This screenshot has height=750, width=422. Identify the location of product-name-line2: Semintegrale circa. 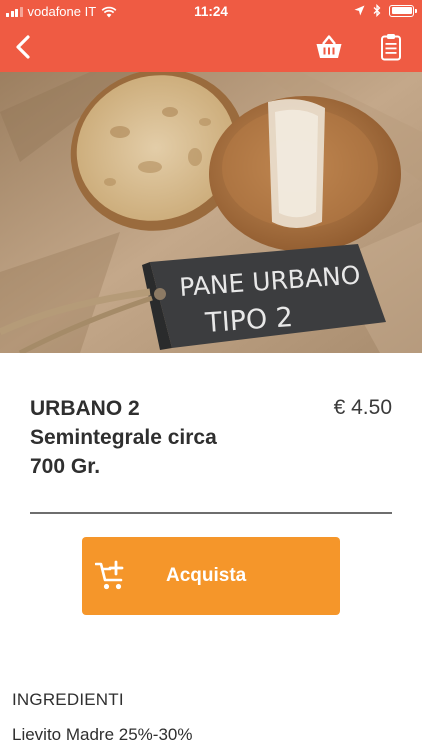
(123, 437).